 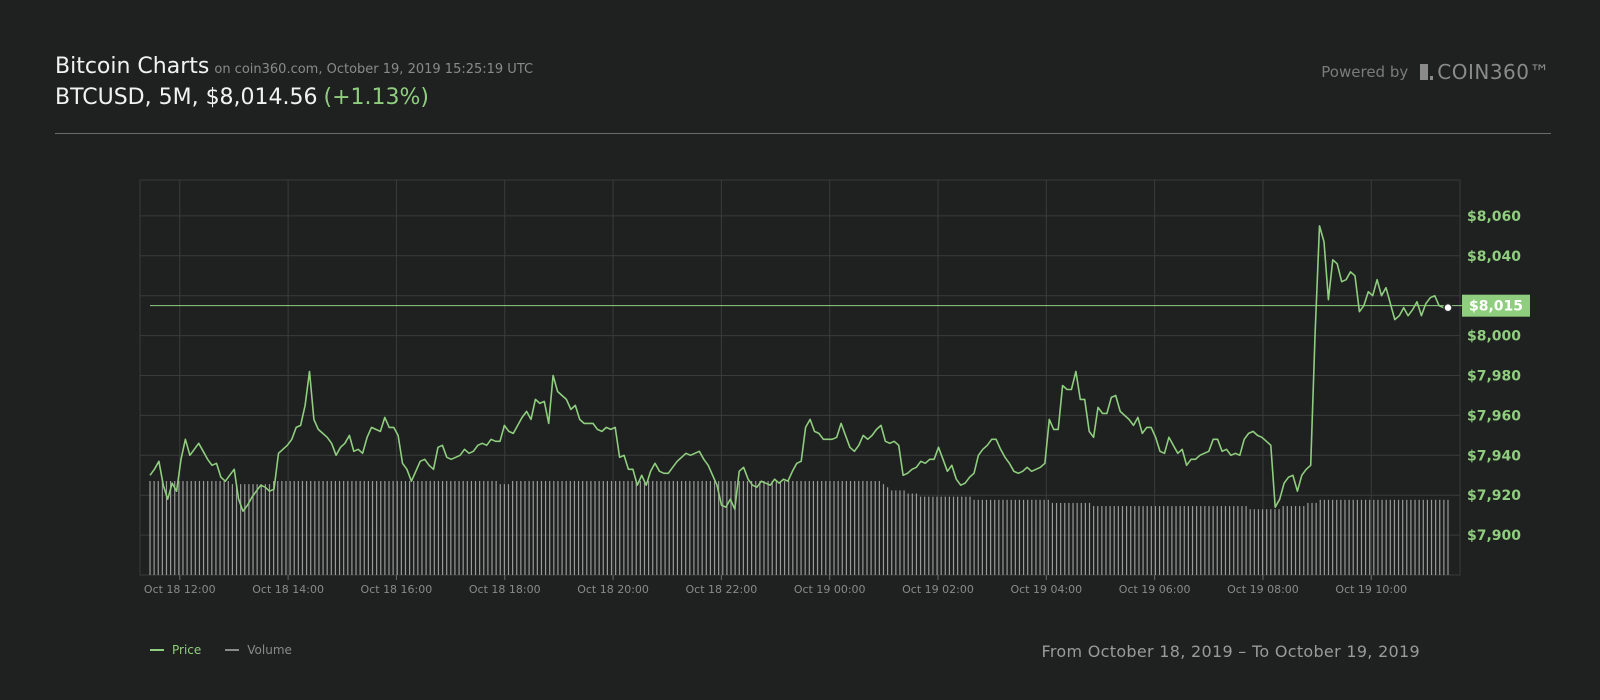 What do you see at coordinates (938, 589) in the screenshot?
I see `x-tick-label: Oct 19 02:00` at bounding box center [938, 589].